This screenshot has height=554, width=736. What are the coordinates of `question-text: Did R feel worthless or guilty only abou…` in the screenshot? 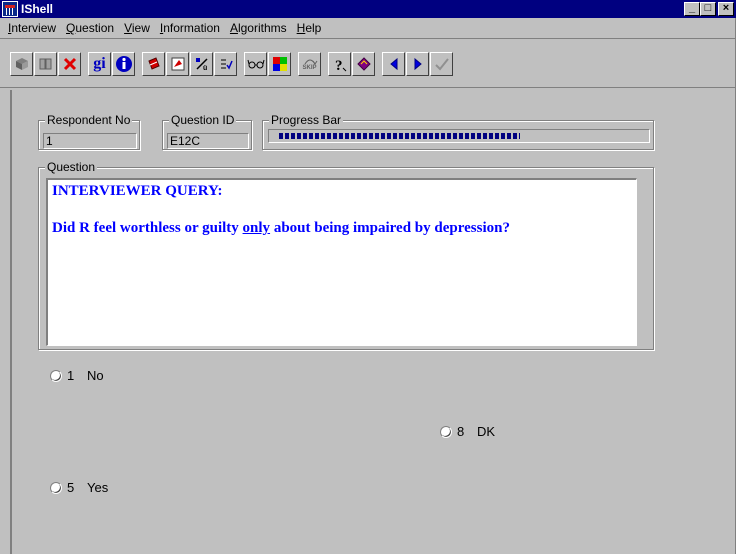 It's located at (281, 228).